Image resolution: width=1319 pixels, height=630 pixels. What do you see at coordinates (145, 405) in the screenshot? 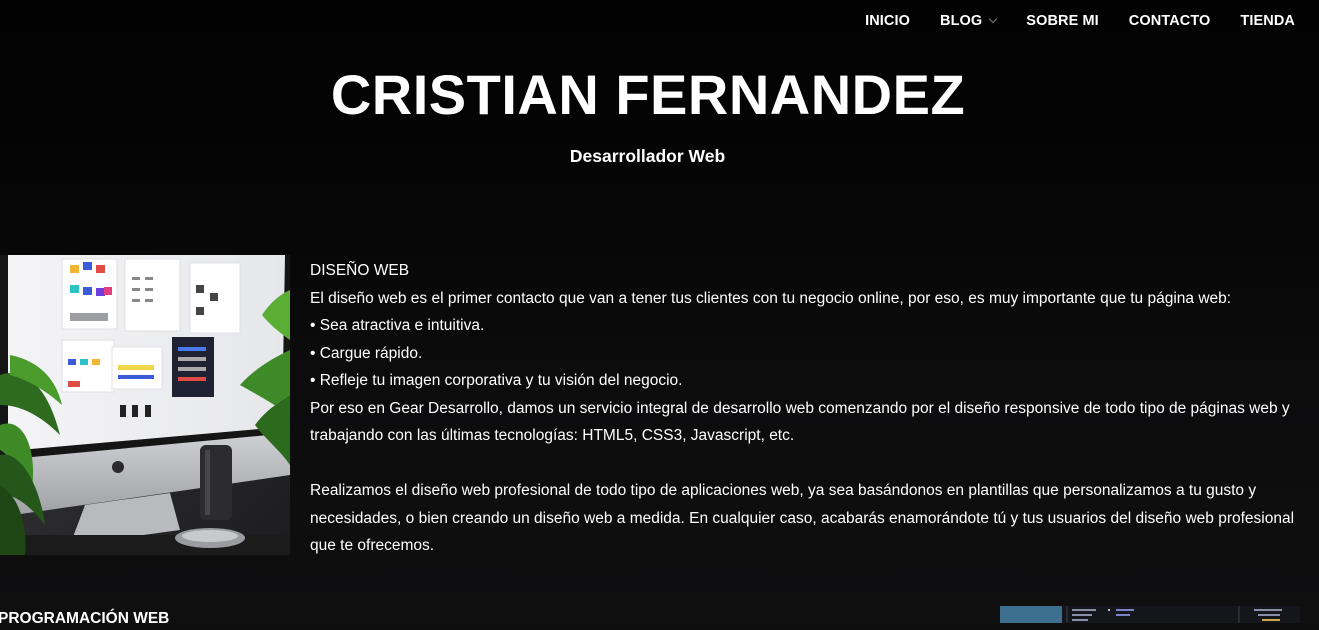
I see `web-design-image` at bounding box center [145, 405].